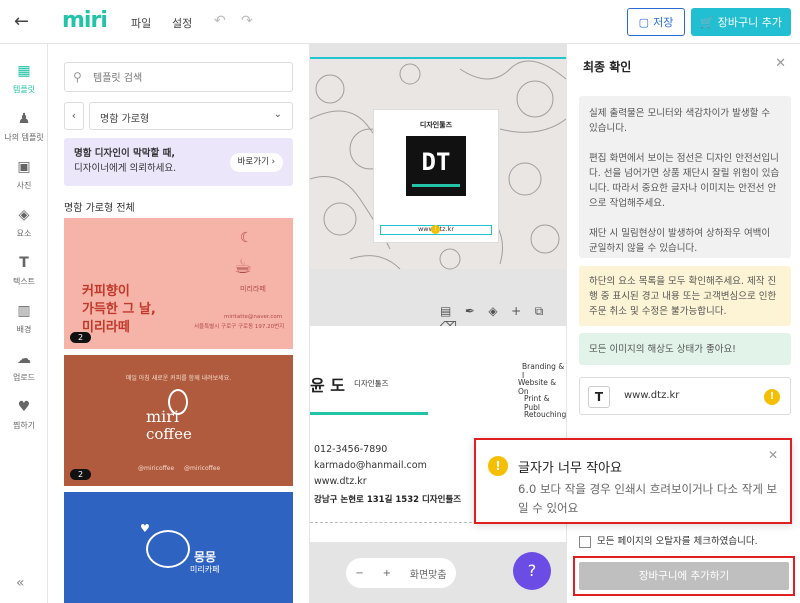  I want to click on fit-screen-button: 화면맞춤, so click(428, 573).